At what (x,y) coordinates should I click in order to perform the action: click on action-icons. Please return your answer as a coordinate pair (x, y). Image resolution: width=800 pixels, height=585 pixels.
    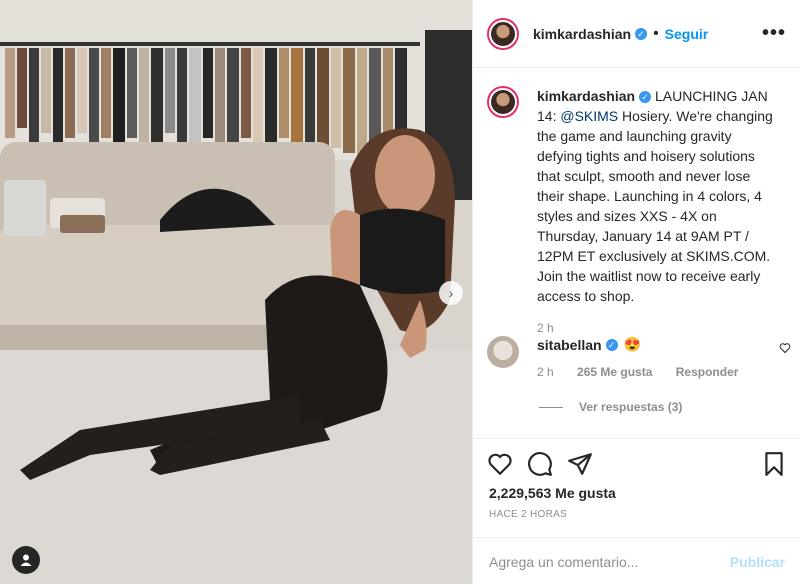
    Looking at the image, I should click on (637, 465).